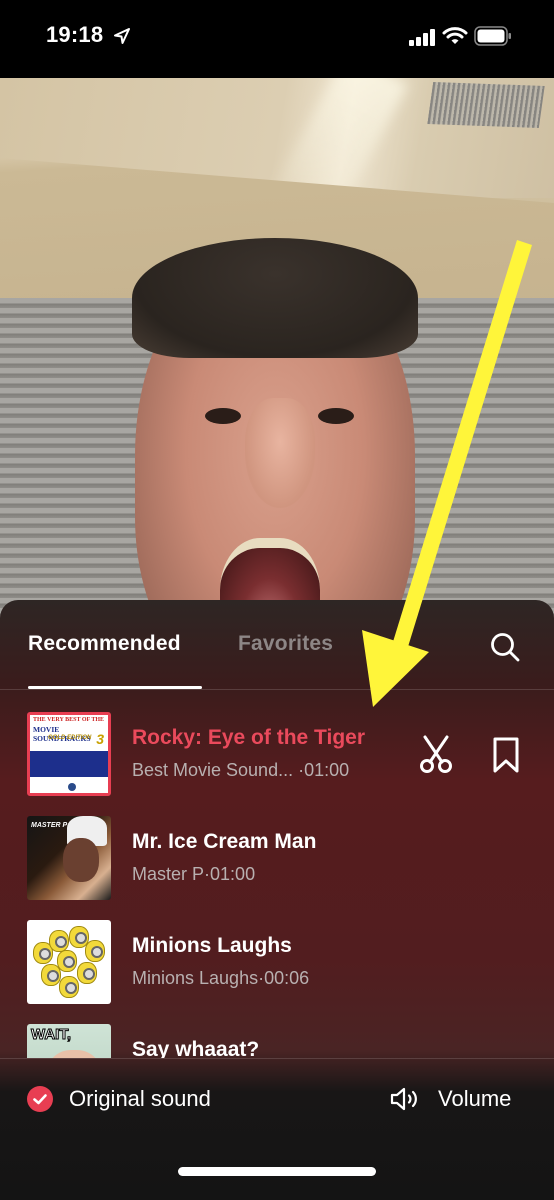 The image size is (554, 1200). What do you see at coordinates (196, 1048) in the screenshot?
I see `track-title: Say whaaat?` at bounding box center [196, 1048].